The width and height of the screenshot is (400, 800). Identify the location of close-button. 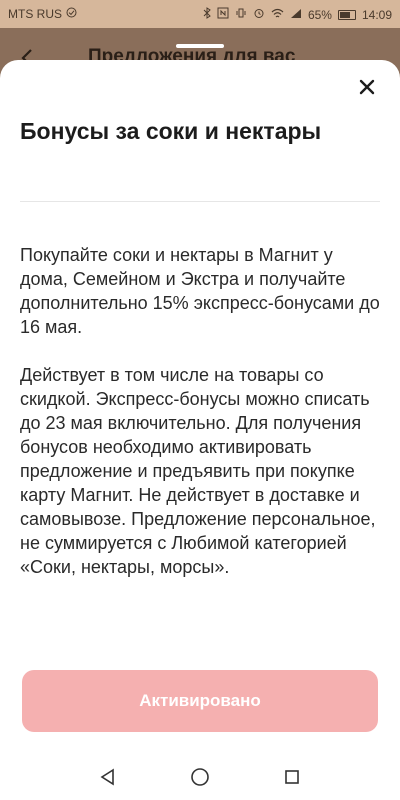
(367, 89).